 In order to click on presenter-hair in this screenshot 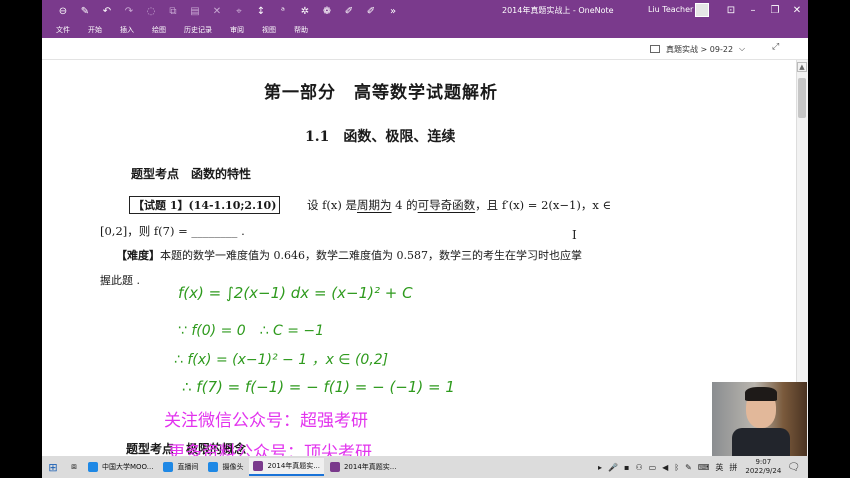, I will do `click(761, 394)`.